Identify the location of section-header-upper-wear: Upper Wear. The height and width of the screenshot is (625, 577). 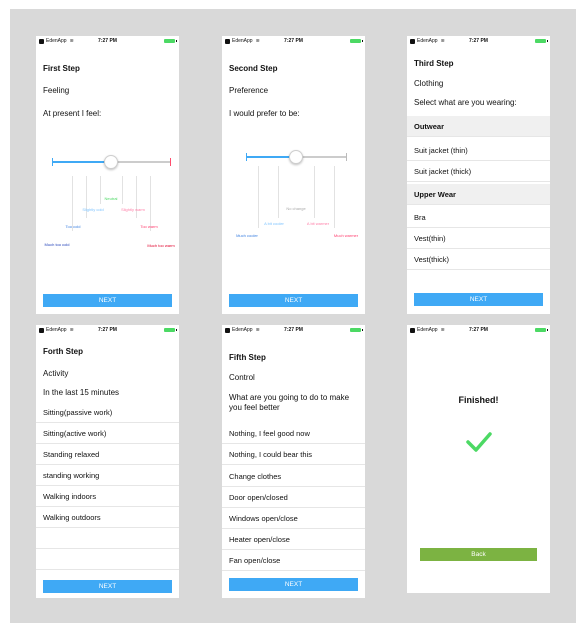
(478, 194).